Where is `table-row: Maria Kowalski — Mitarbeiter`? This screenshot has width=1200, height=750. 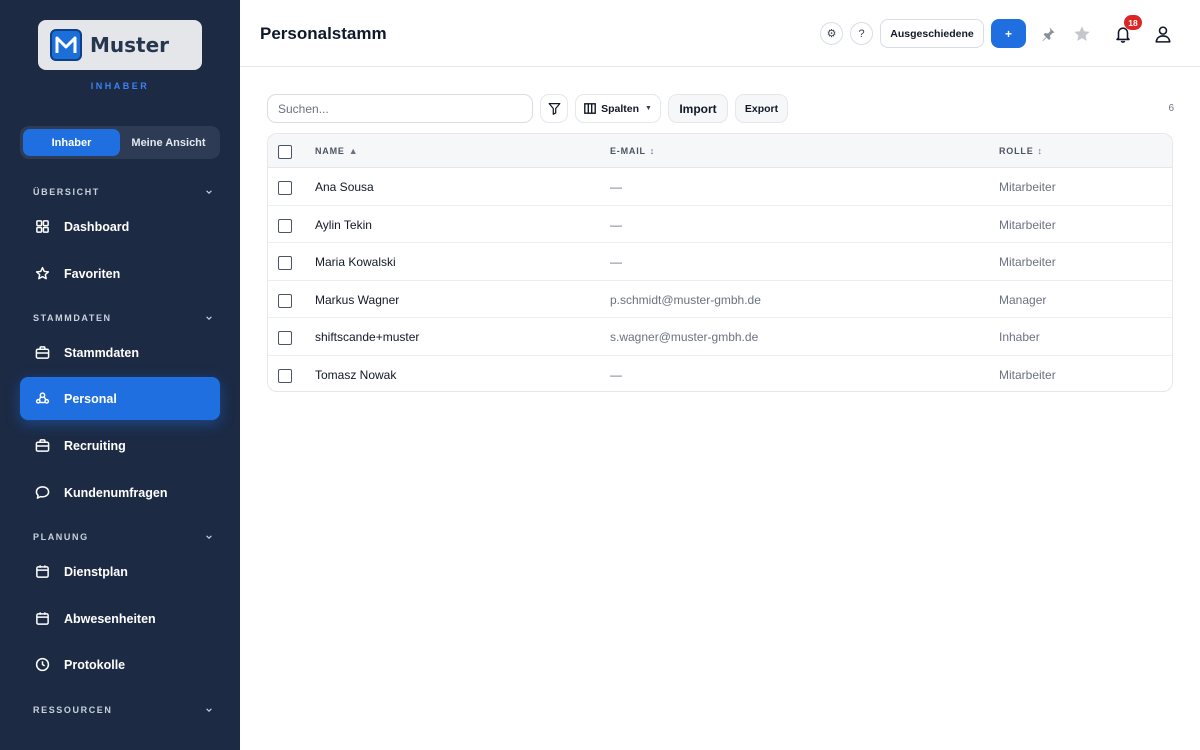 table-row: Maria Kowalski — Mitarbeiter is located at coordinates (720, 262).